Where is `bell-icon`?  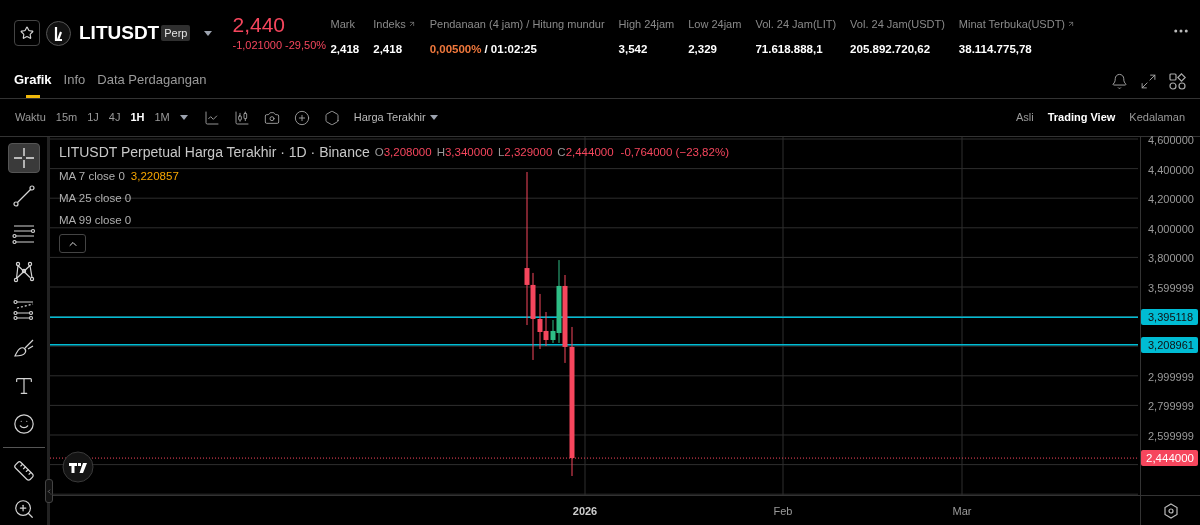 bell-icon is located at coordinates (1119, 81).